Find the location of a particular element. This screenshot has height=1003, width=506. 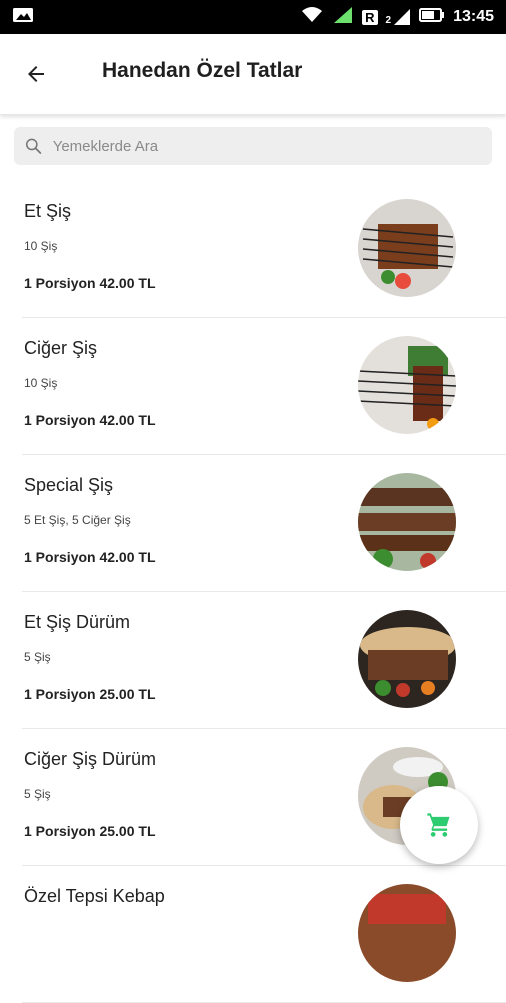

menu-item-et-sis: Et Şiş 10 Şiş 1 Porsiyon 42.00 TL is located at coordinates (264, 249).